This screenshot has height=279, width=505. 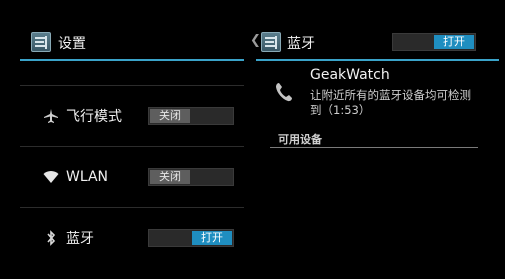 I want to click on section-divider, so click(x=374, y=147).